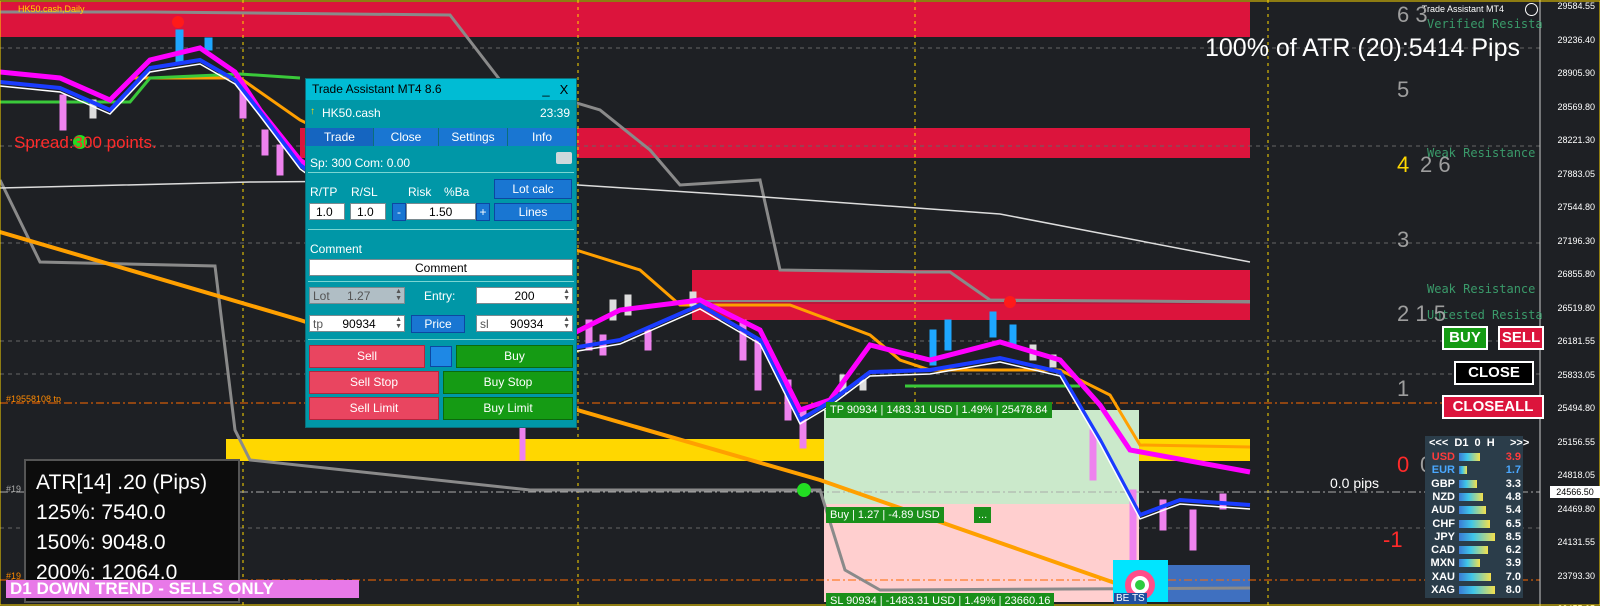  Describe the element at coordinates (457, 192) in the screenshot. I see `balance-percent-label: %Ba` at that location.